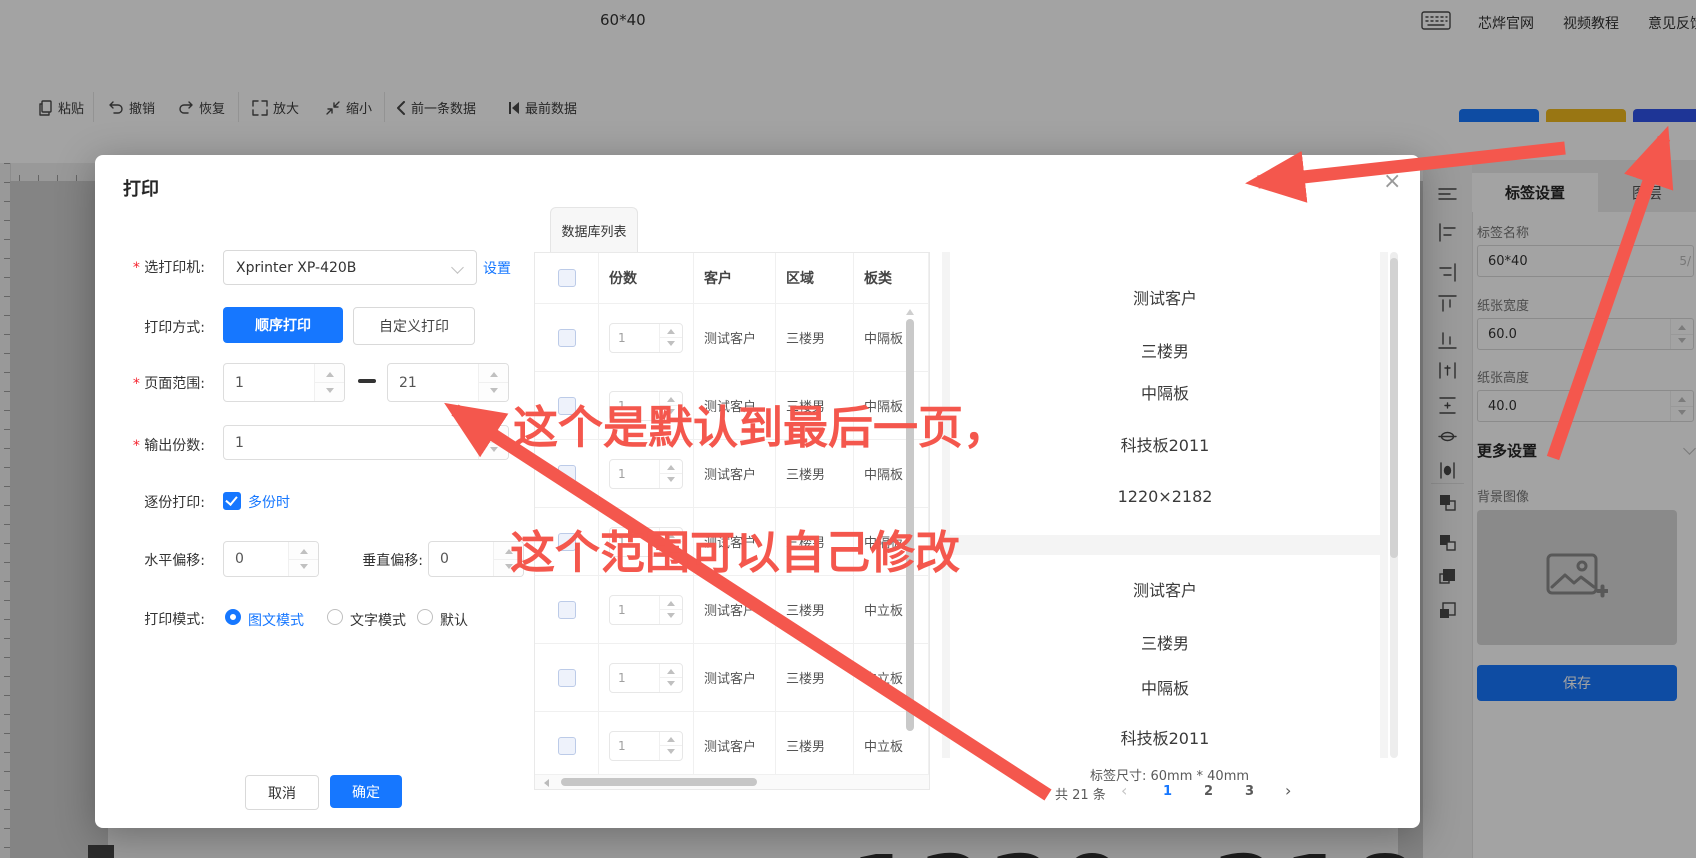 This screenshot has height=858, width=1696. What do you see at coordinates (1124, 790) in the screenshot?
I see `page-prev-icon: ‹` at bounding box center [1124, 790].